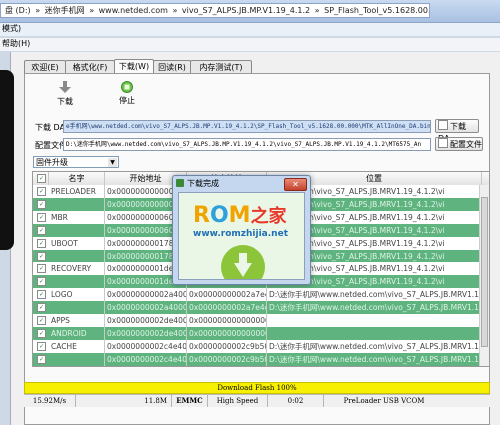  What do you see at coordinates (238, 401) in the screenshot?
I see `status-usb-speed: High Speed` at bounding box center [238, 401].